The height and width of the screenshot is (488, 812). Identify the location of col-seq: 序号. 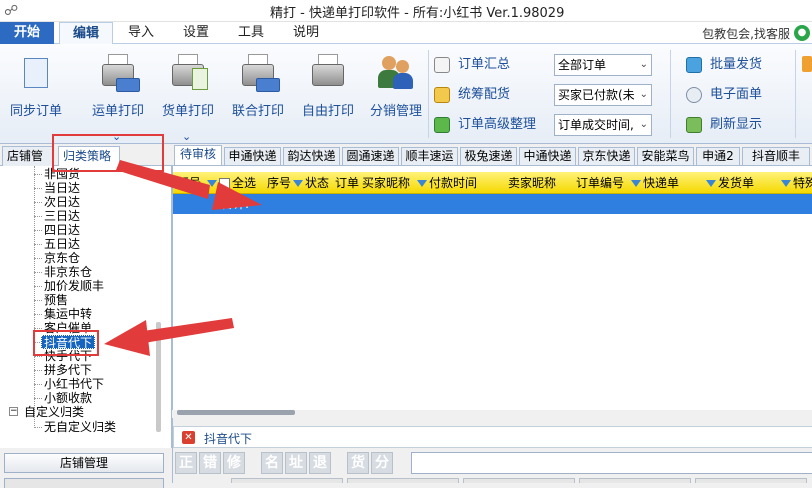
(279, 182).